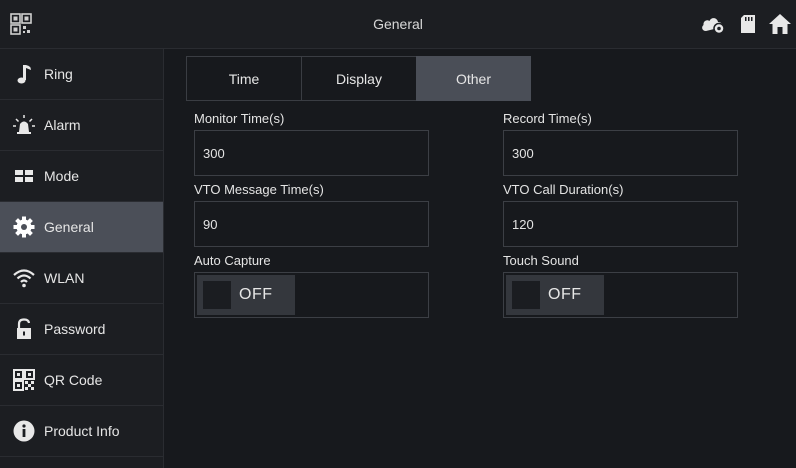 Image resolution: width=796 pixels, height=468 pixels. Describe the element at coordinates (24, 124) in the screenshot. I see `alarm-icon` at that location.